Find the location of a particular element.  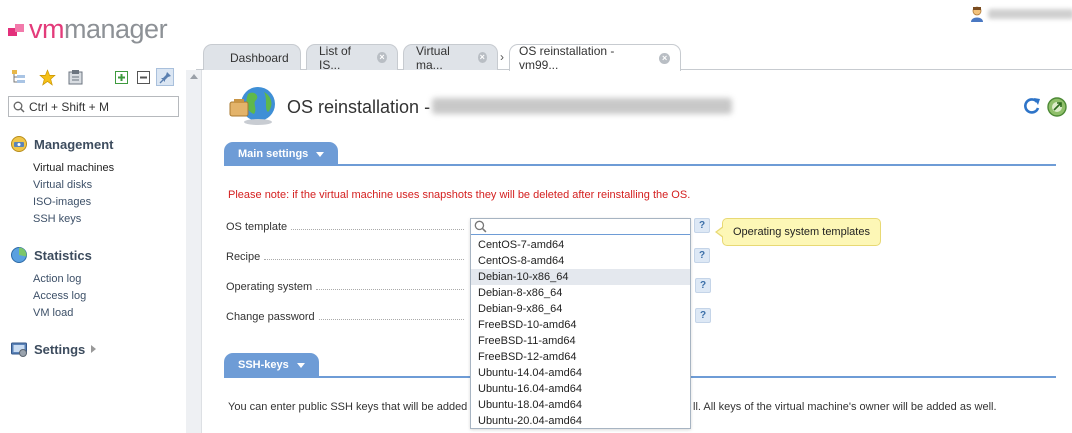

os-option: Ubuntu-20.04-amd64 is located at coordinates (580, 421).